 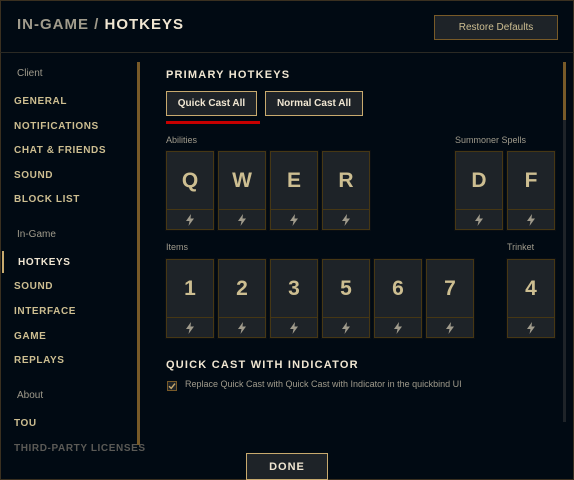 I want to click on sidebar-heading-client: Client, so click(x=30, y=73).